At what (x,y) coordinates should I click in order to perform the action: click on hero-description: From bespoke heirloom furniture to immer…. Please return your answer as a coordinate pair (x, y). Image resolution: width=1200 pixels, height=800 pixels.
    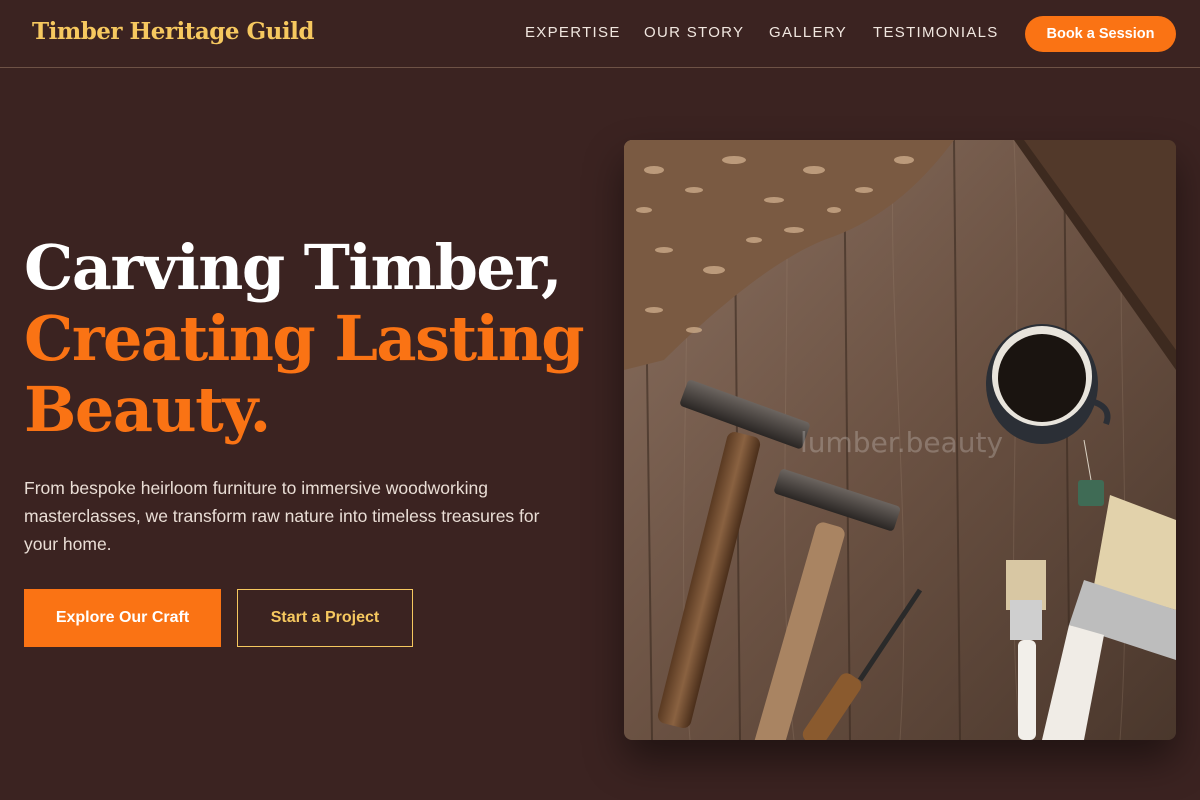
    Looking at the image, I should click on (282, 516).